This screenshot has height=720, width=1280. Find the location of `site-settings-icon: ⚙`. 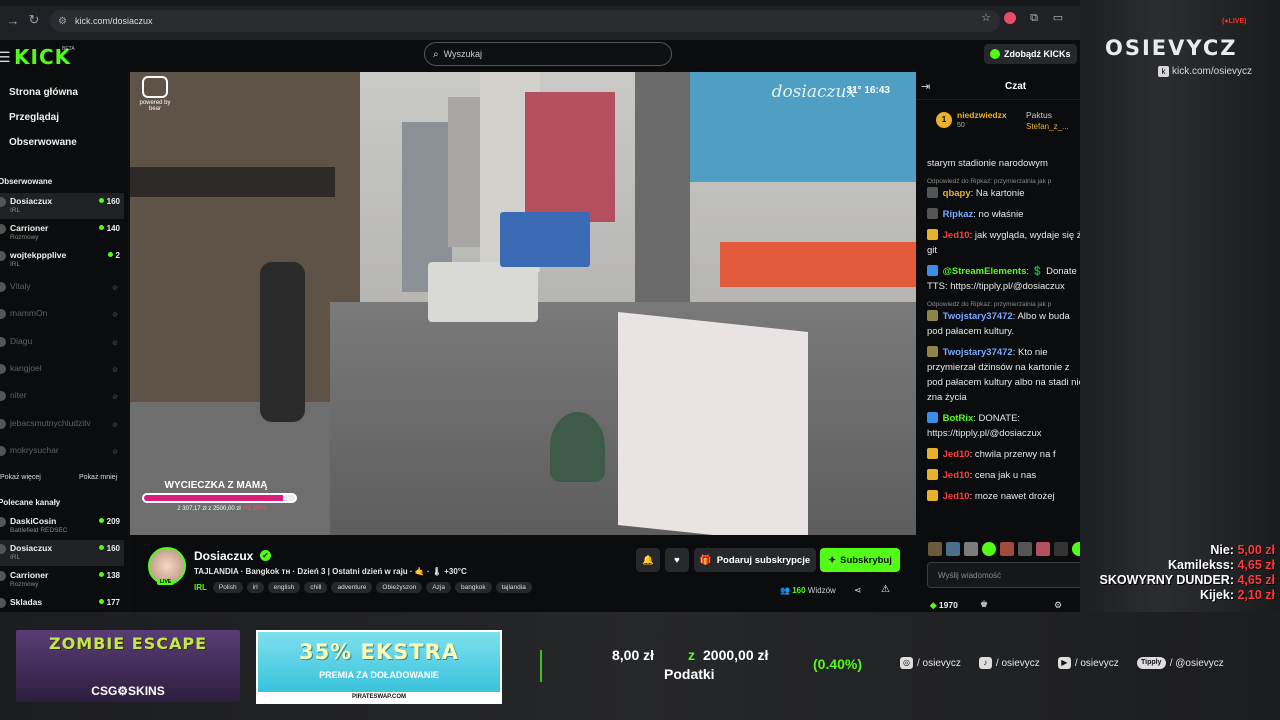

site-settings-icon: ⚙ is located at coordinates (62, 21).